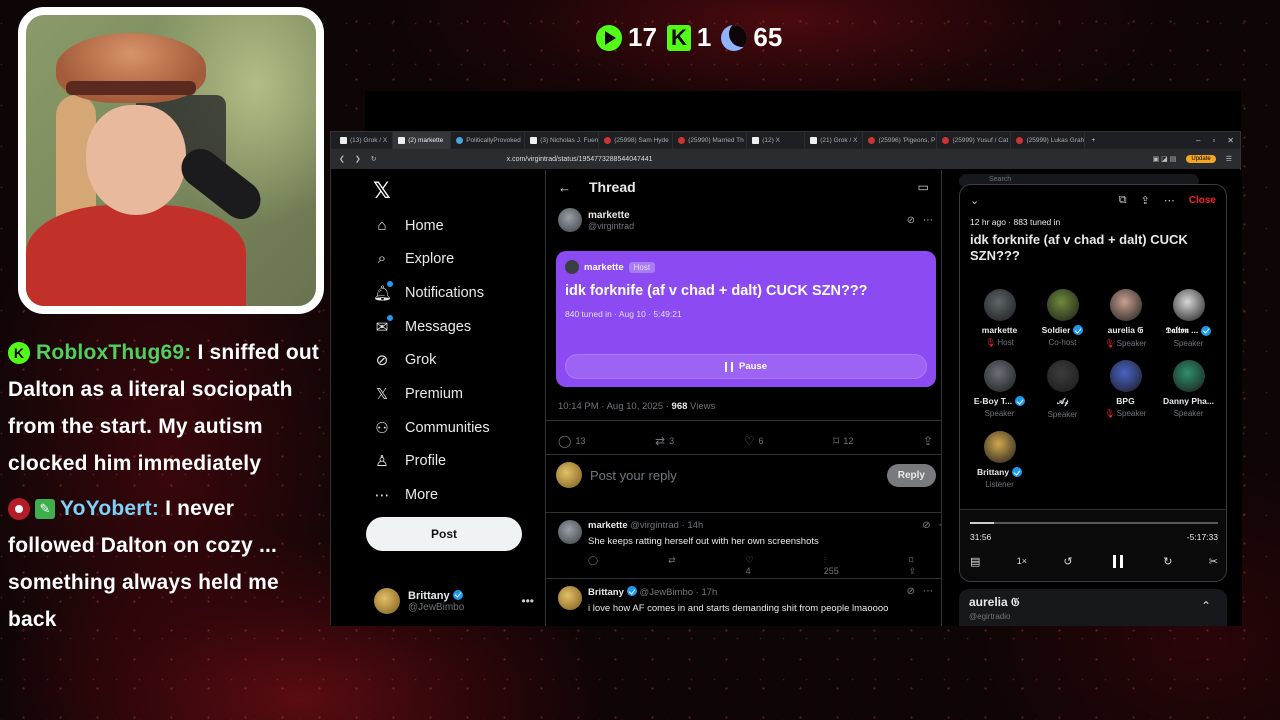 Image resolution: width=1280 pixels, height=720 pixels. I want to click on participant: E-Boy T... Speaker, so click(999, 389).